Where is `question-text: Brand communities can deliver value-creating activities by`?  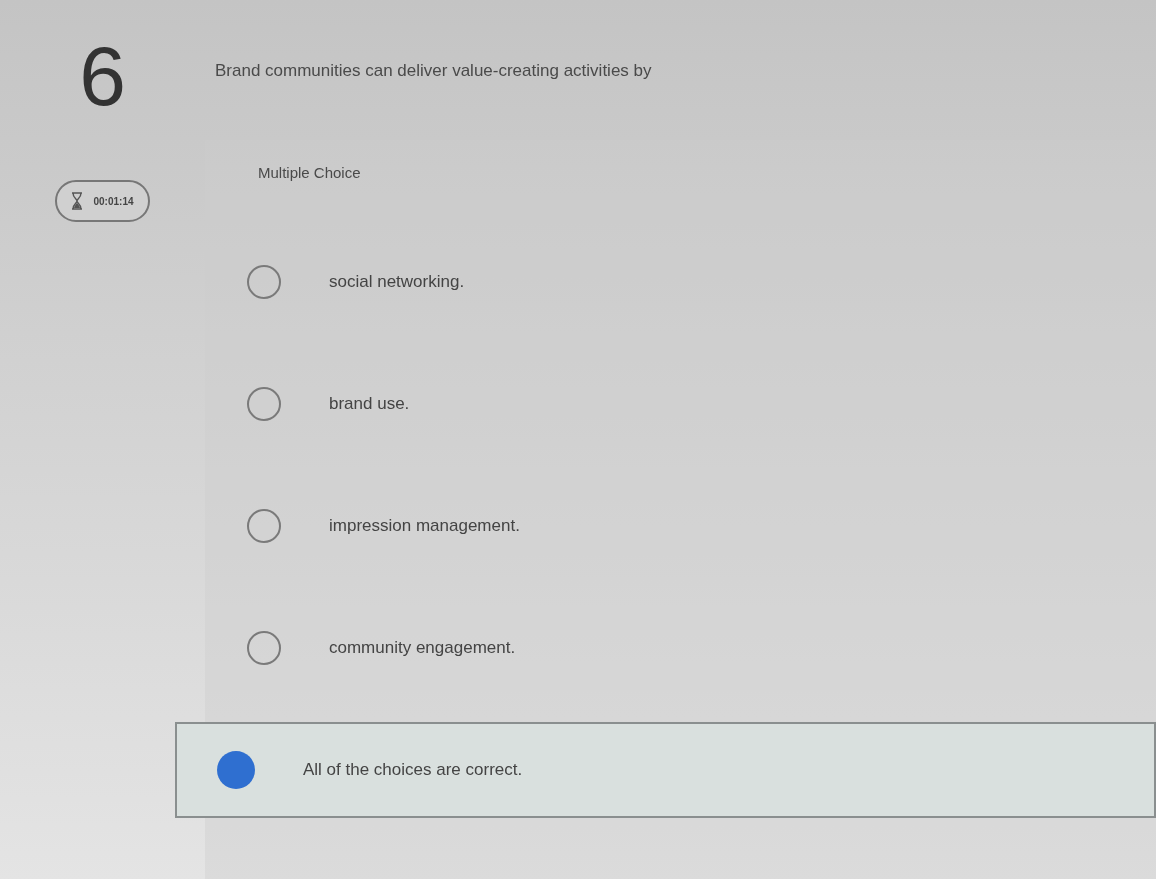 question-text: Brand communities can deliver value-creating activities by is located at coordinates (434, 71).